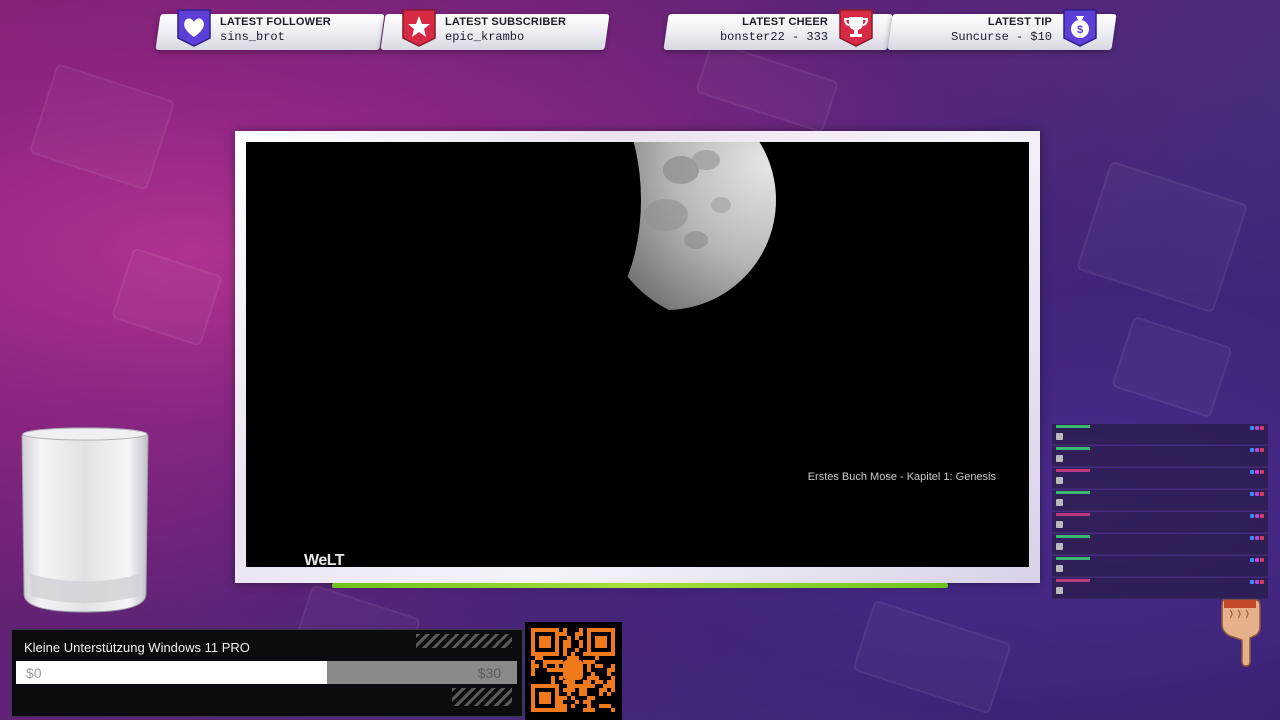 Image resolution: width=1280 pixels, height=720 pixels. Describe the element at coordinates (252, 37) in the screenshot. I see `latest-follower-name: sins_brot` at that location.